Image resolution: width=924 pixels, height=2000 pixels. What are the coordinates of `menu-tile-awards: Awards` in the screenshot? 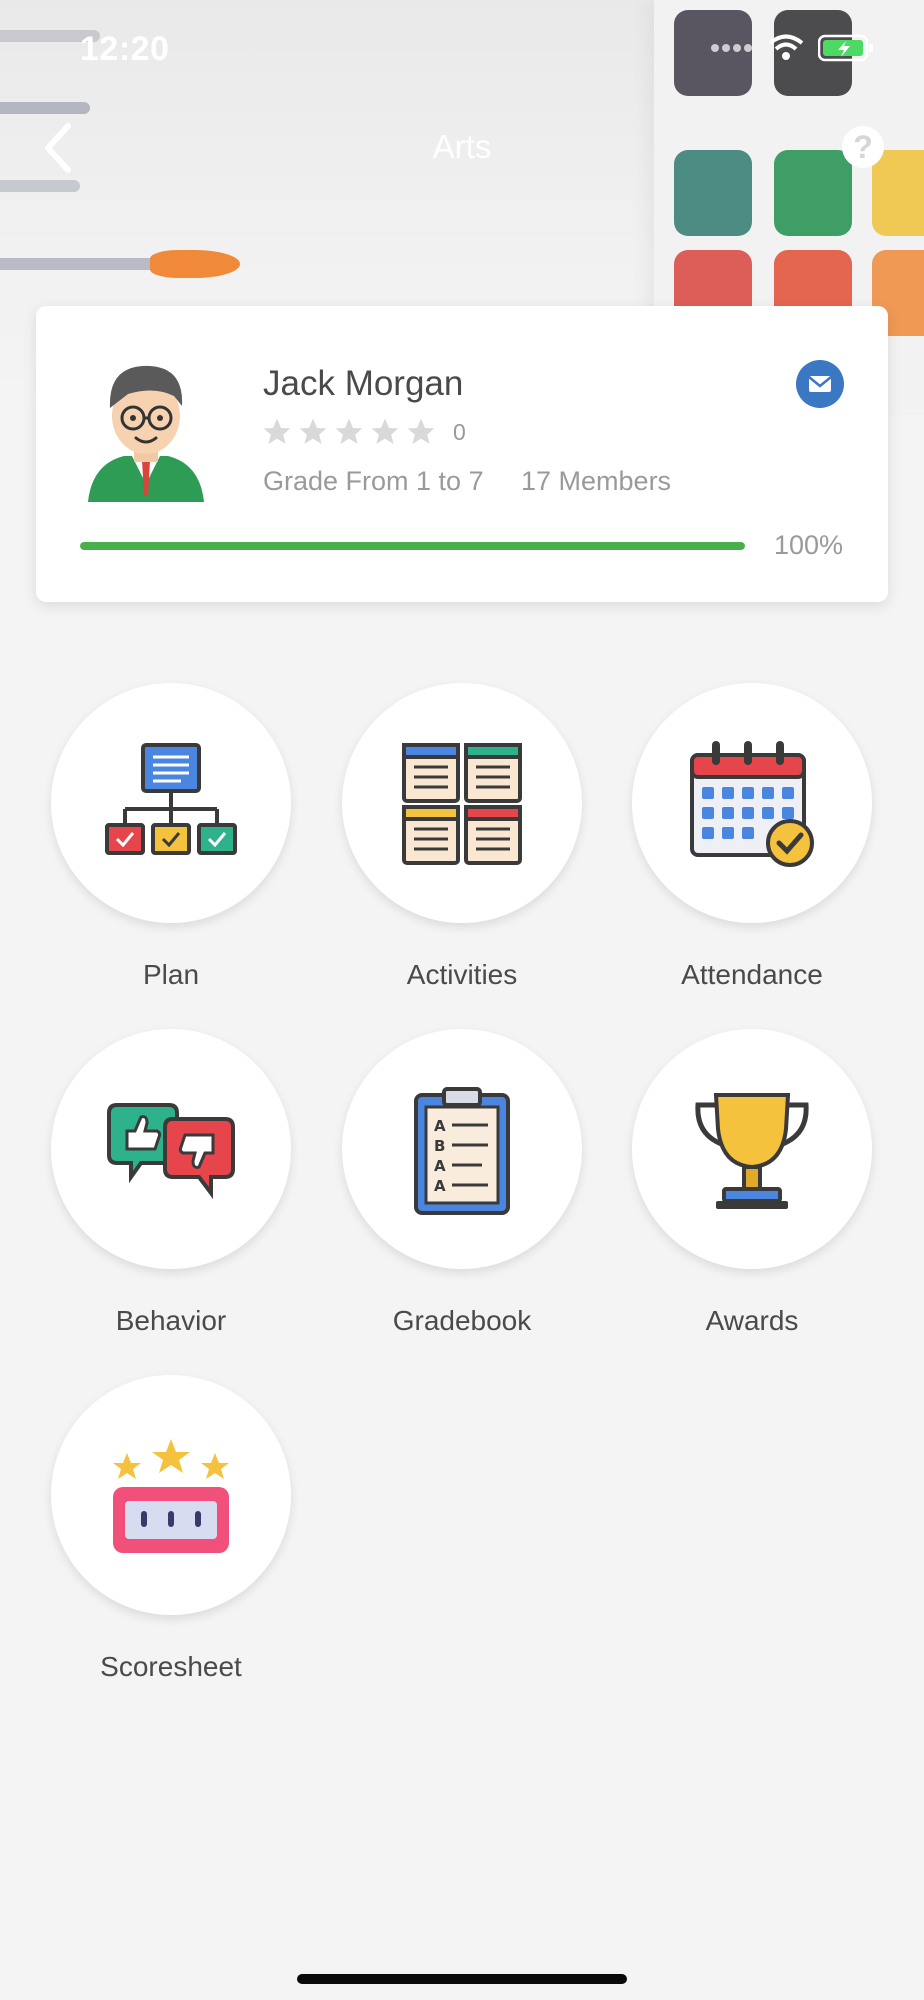 It's located at (752, 1183).